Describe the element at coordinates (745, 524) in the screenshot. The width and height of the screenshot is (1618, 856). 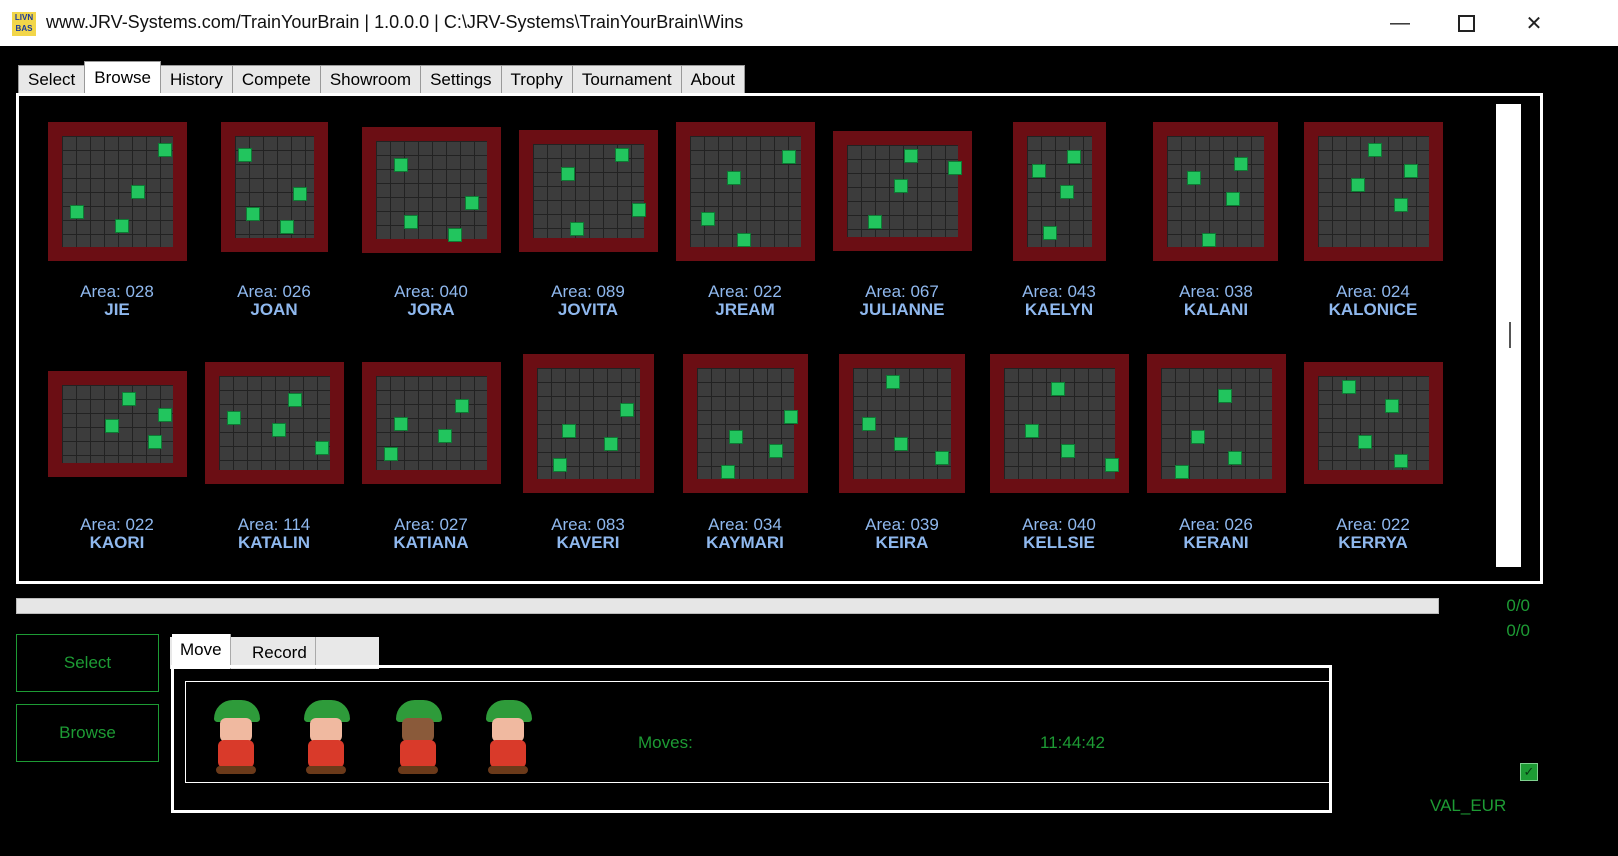
I see `level-area: Area: 034` at that location.